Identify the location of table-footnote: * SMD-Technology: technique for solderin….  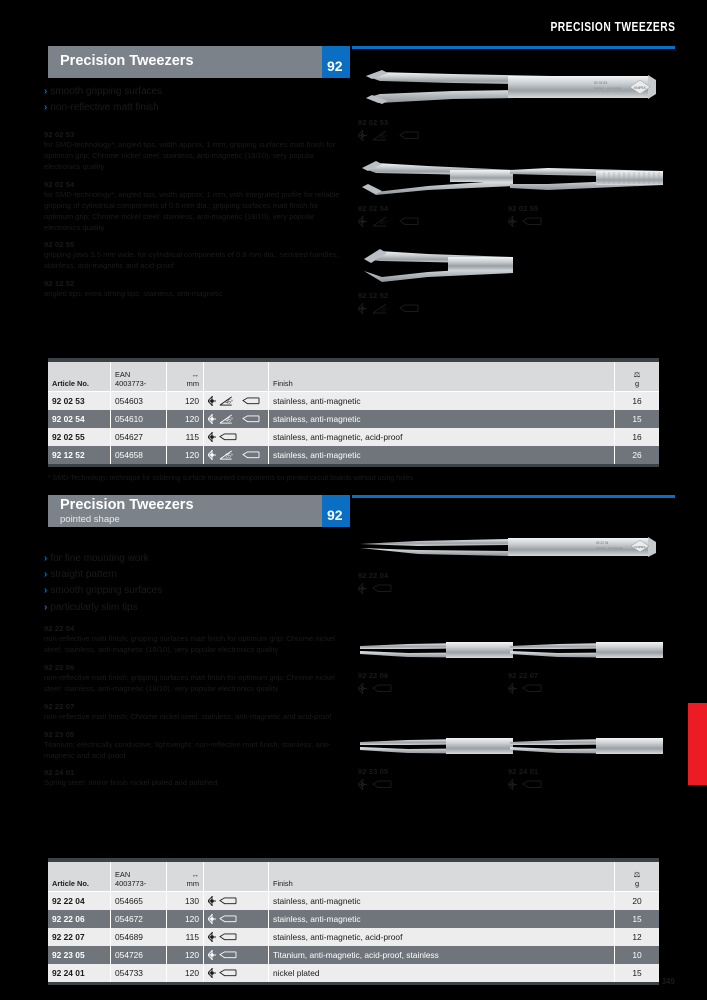
(230, 478).